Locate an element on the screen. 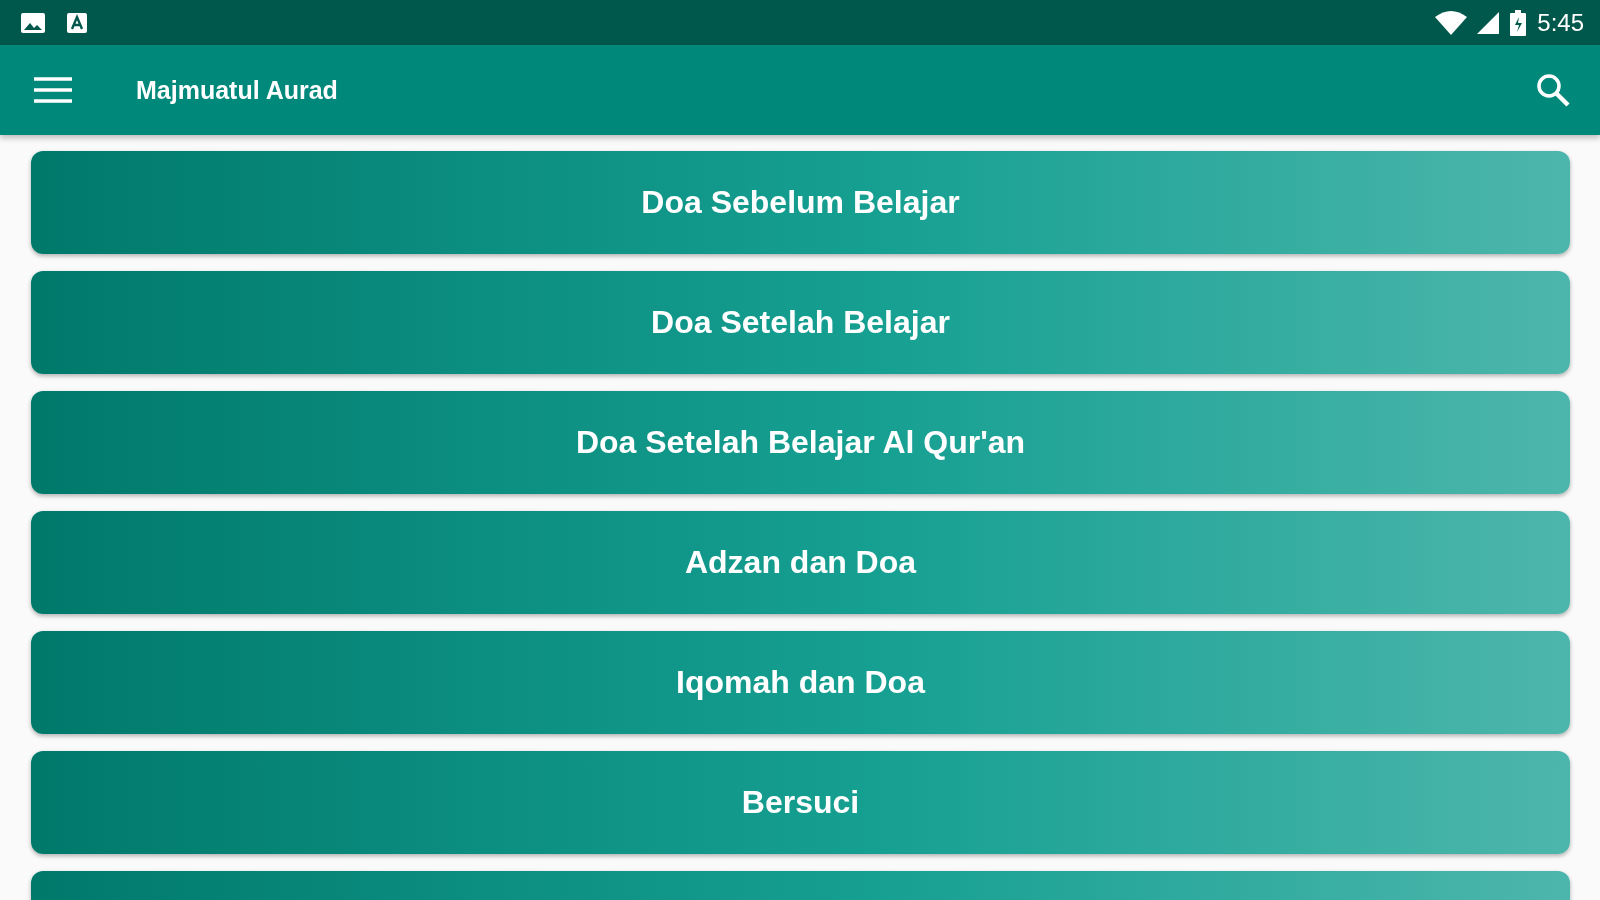 The height and width of the screenshot is (900, 1600). image-notification-icon is located at coordinates (33, 22).